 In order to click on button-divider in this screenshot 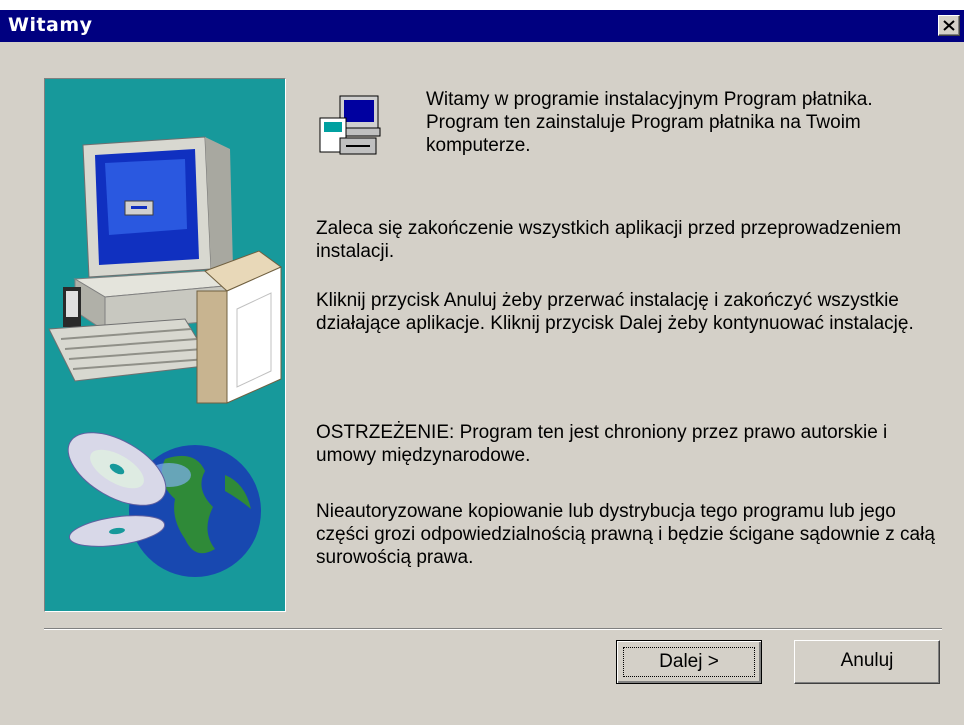, I will do `click(493, 629)`.